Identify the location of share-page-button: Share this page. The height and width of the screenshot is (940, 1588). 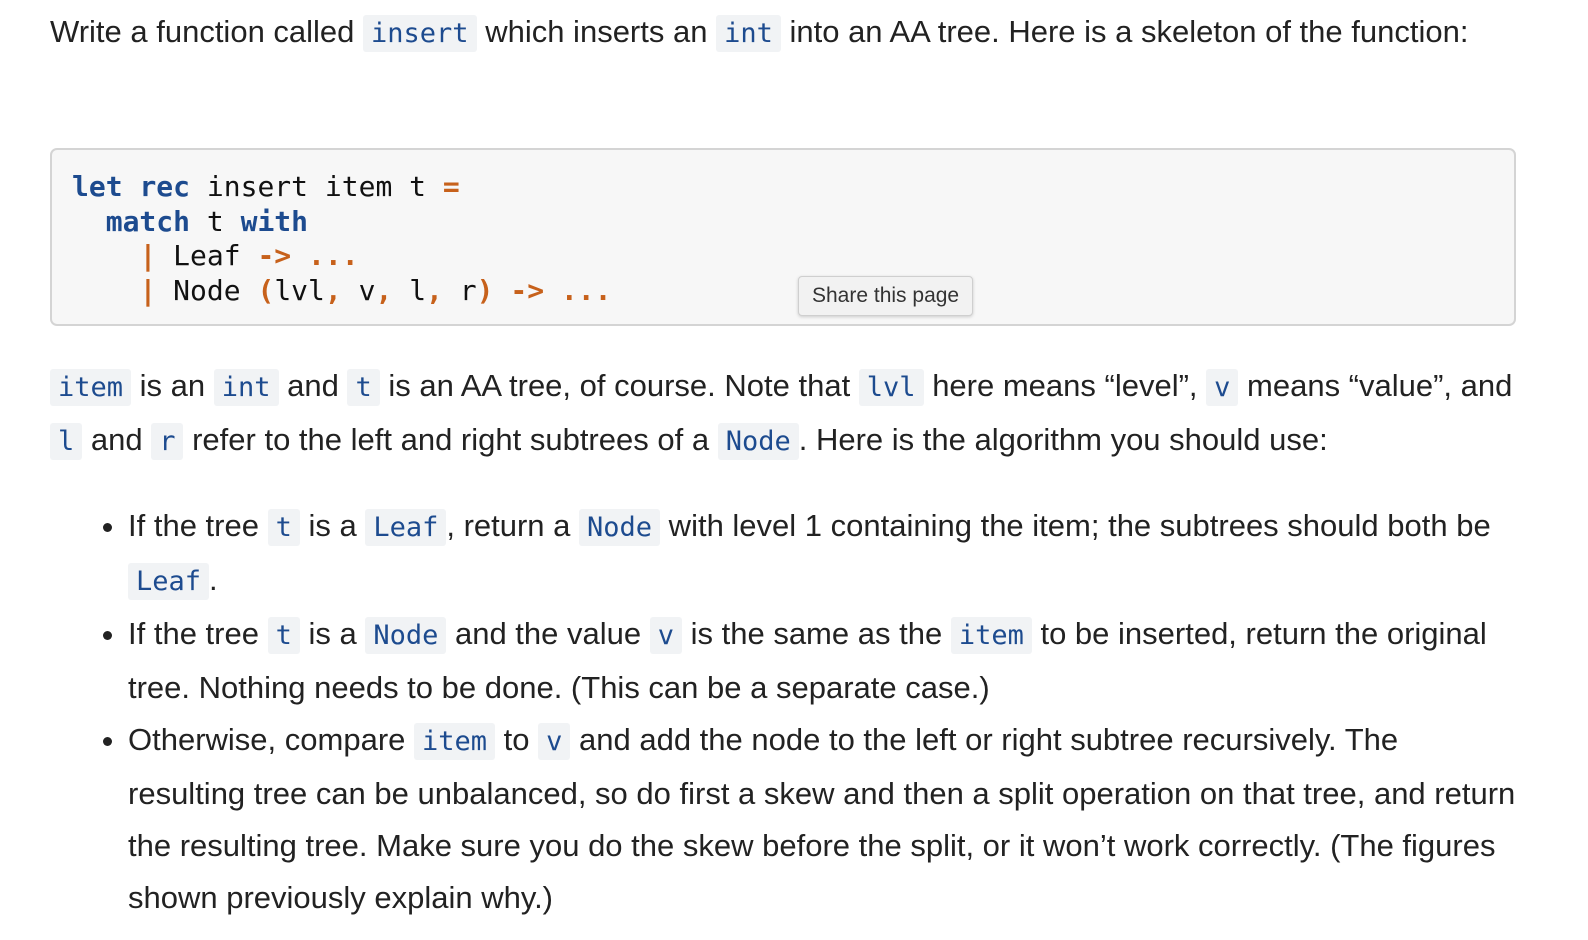
(886, 296).